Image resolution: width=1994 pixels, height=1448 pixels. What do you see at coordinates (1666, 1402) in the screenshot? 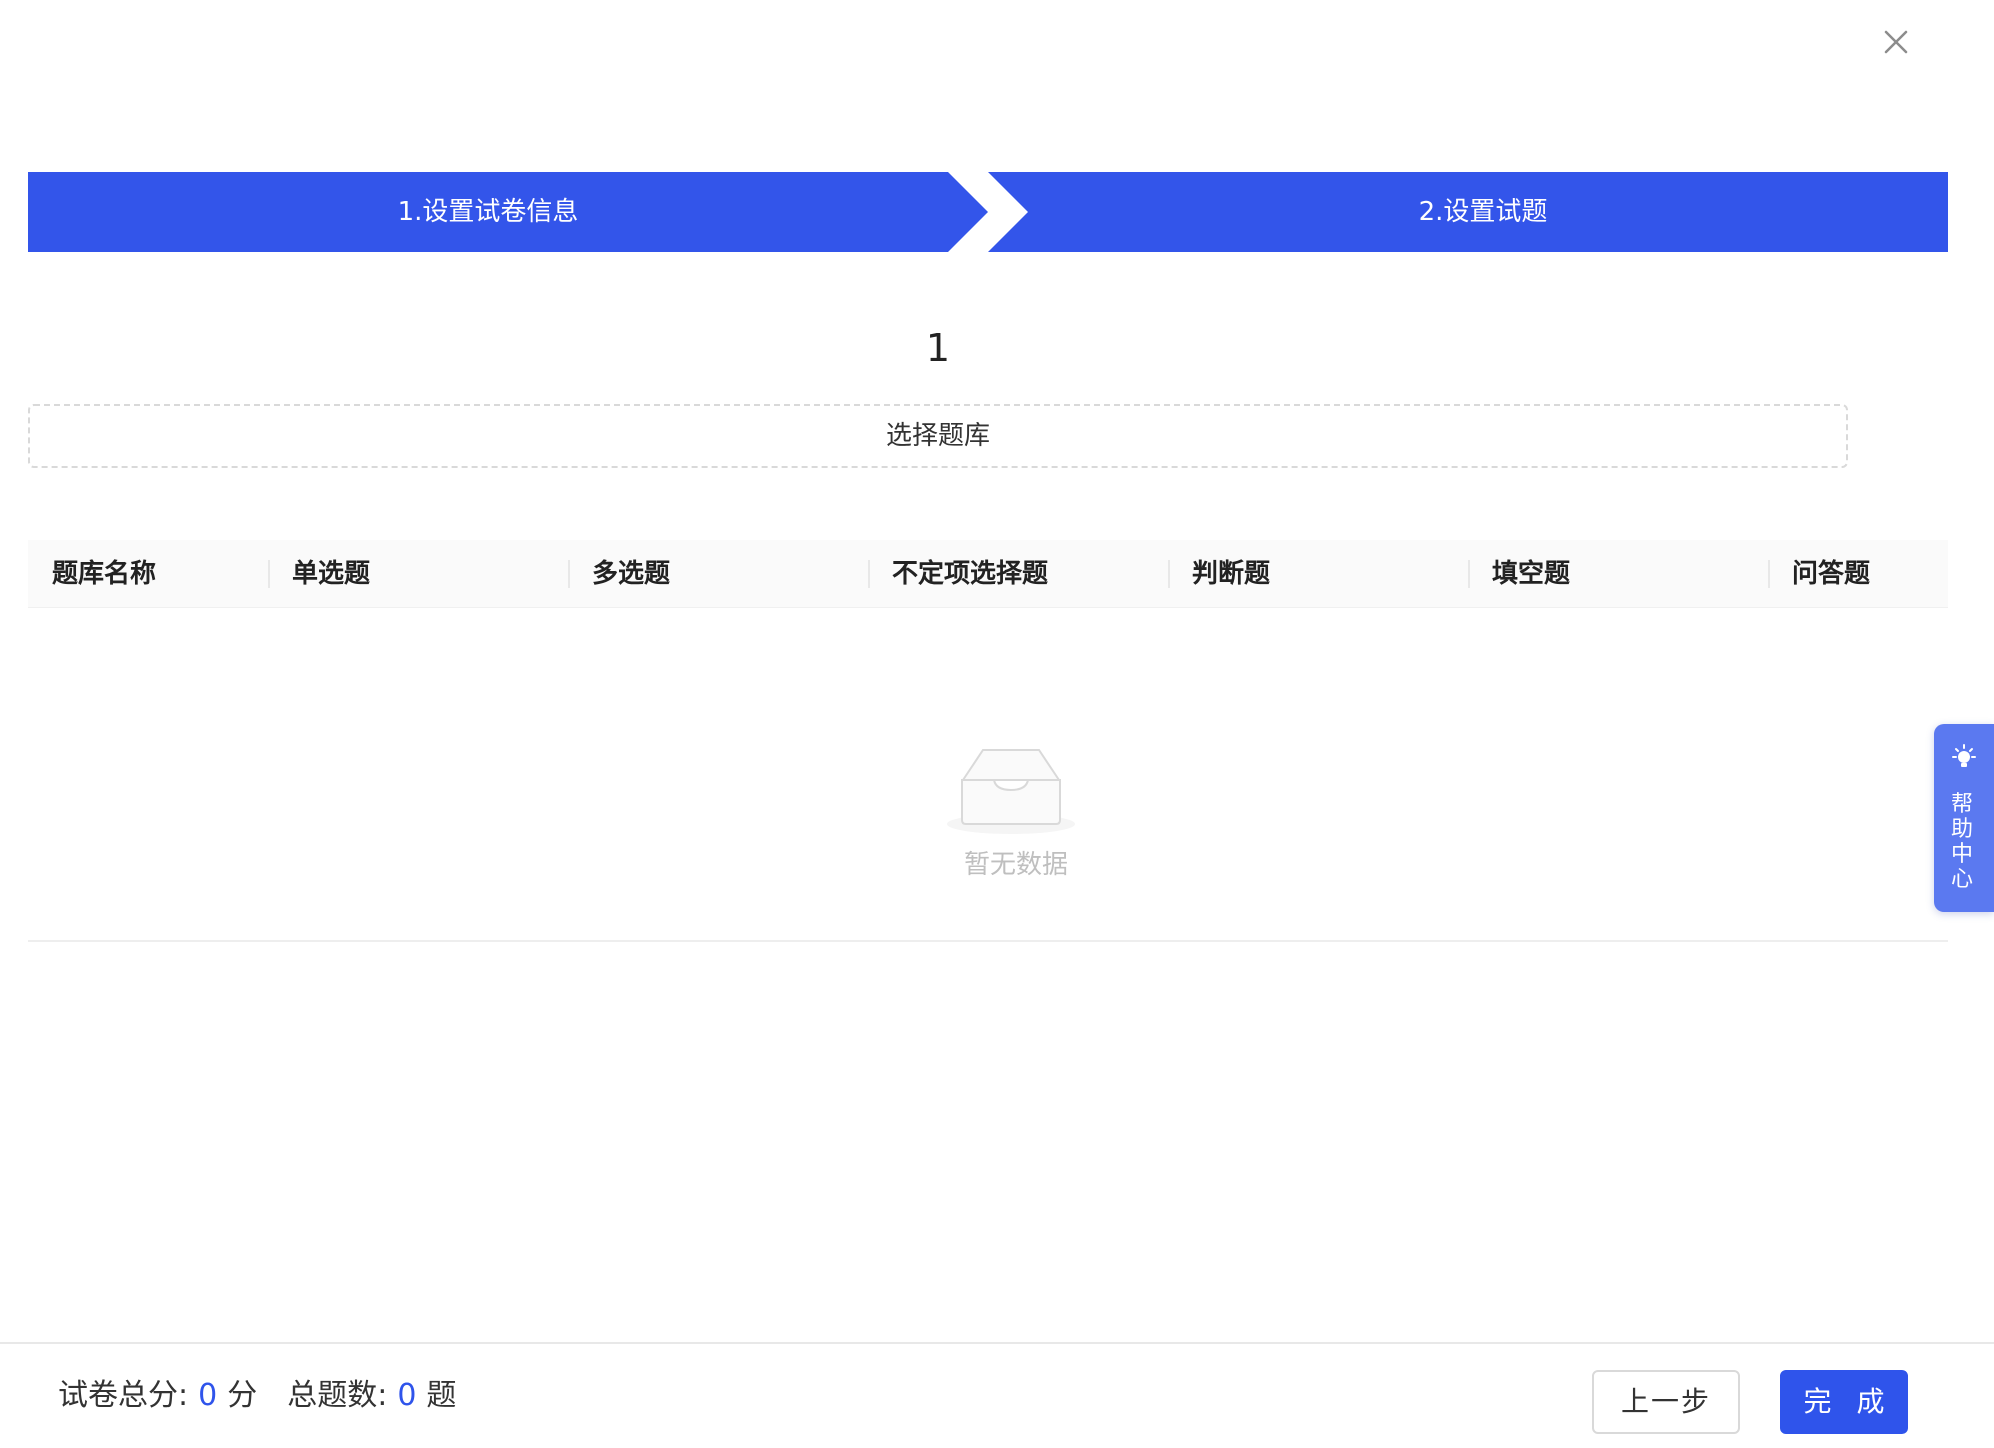
I see `previous-step-button: 上一步` at bounding box center [1666, 1402].